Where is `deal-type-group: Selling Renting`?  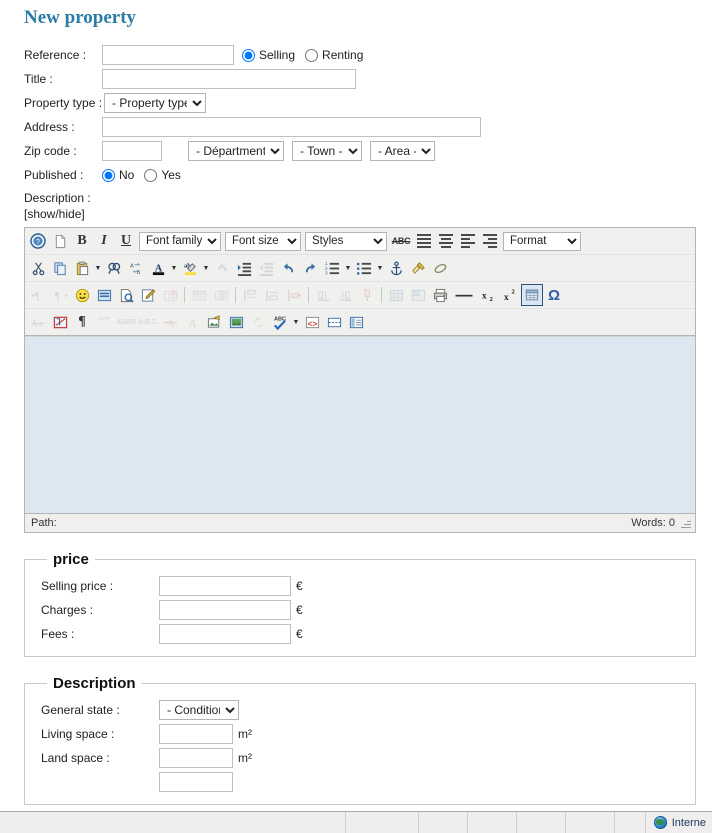
deal-type-group: Selling Renting is located at coordinates (307, 55).